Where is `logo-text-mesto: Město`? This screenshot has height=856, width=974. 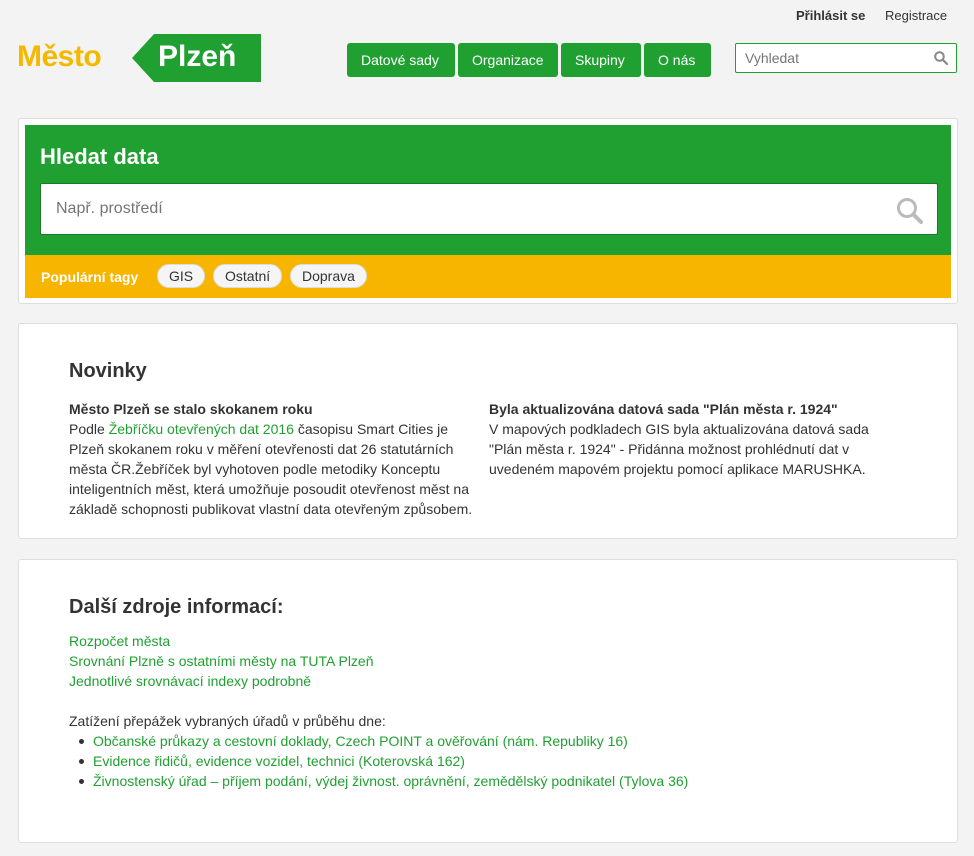 logo-text-mesto: Město is located at coordinates (59, 56).